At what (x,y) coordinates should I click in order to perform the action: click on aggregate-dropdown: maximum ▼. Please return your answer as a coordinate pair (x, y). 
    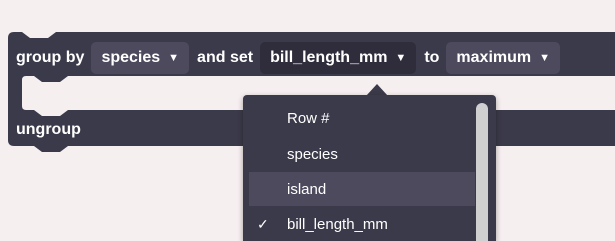
    Looking at the image, I should click on (503, 58).